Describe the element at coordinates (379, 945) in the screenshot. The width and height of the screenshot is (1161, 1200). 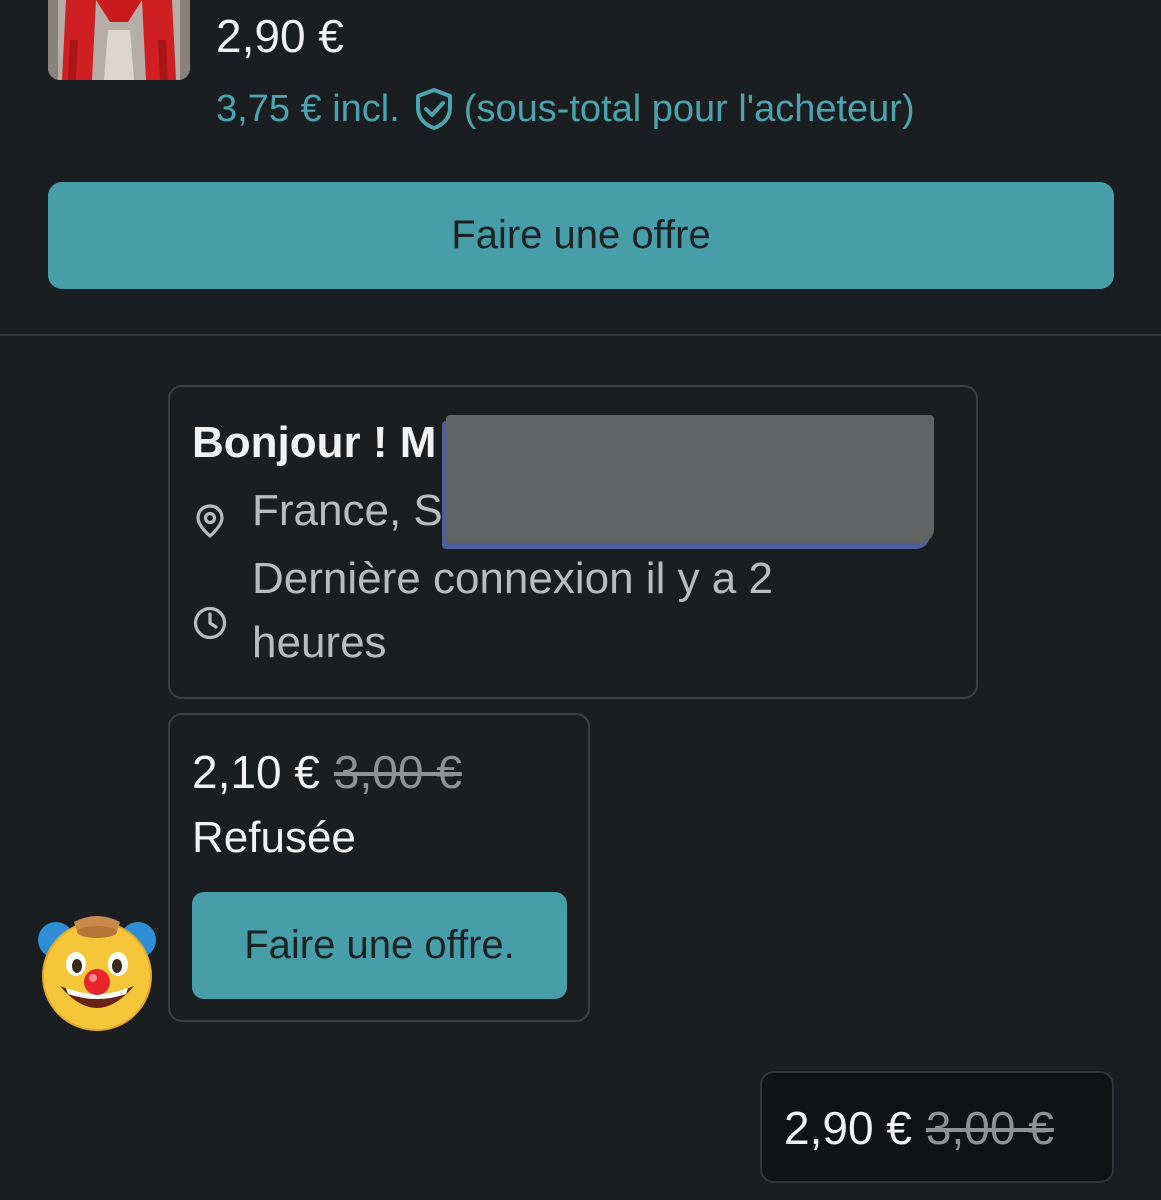
I see `make-offer-again-button: Faire une offre.` at that location.